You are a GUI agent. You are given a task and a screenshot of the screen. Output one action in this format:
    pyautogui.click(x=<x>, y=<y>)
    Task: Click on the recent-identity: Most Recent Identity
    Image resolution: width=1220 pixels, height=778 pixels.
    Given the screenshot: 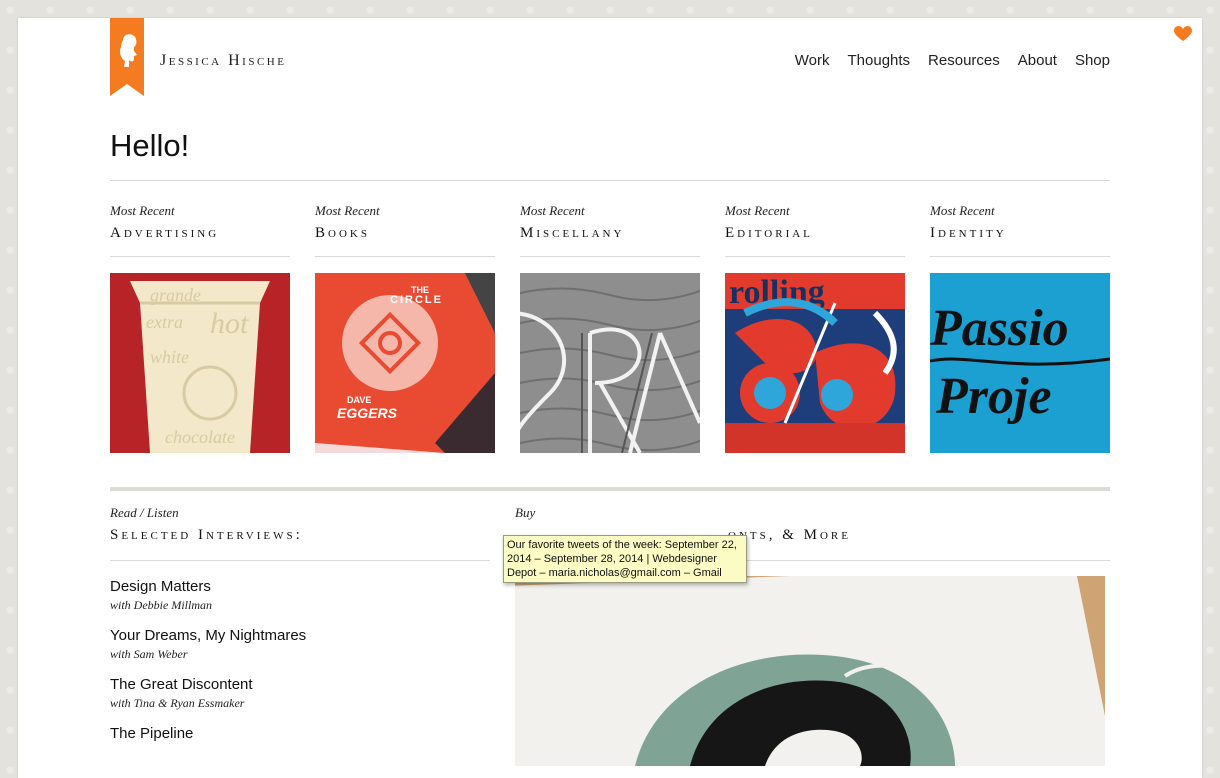 What is the action you would take?
    pyautogui.click(x=1020, y=230)
    